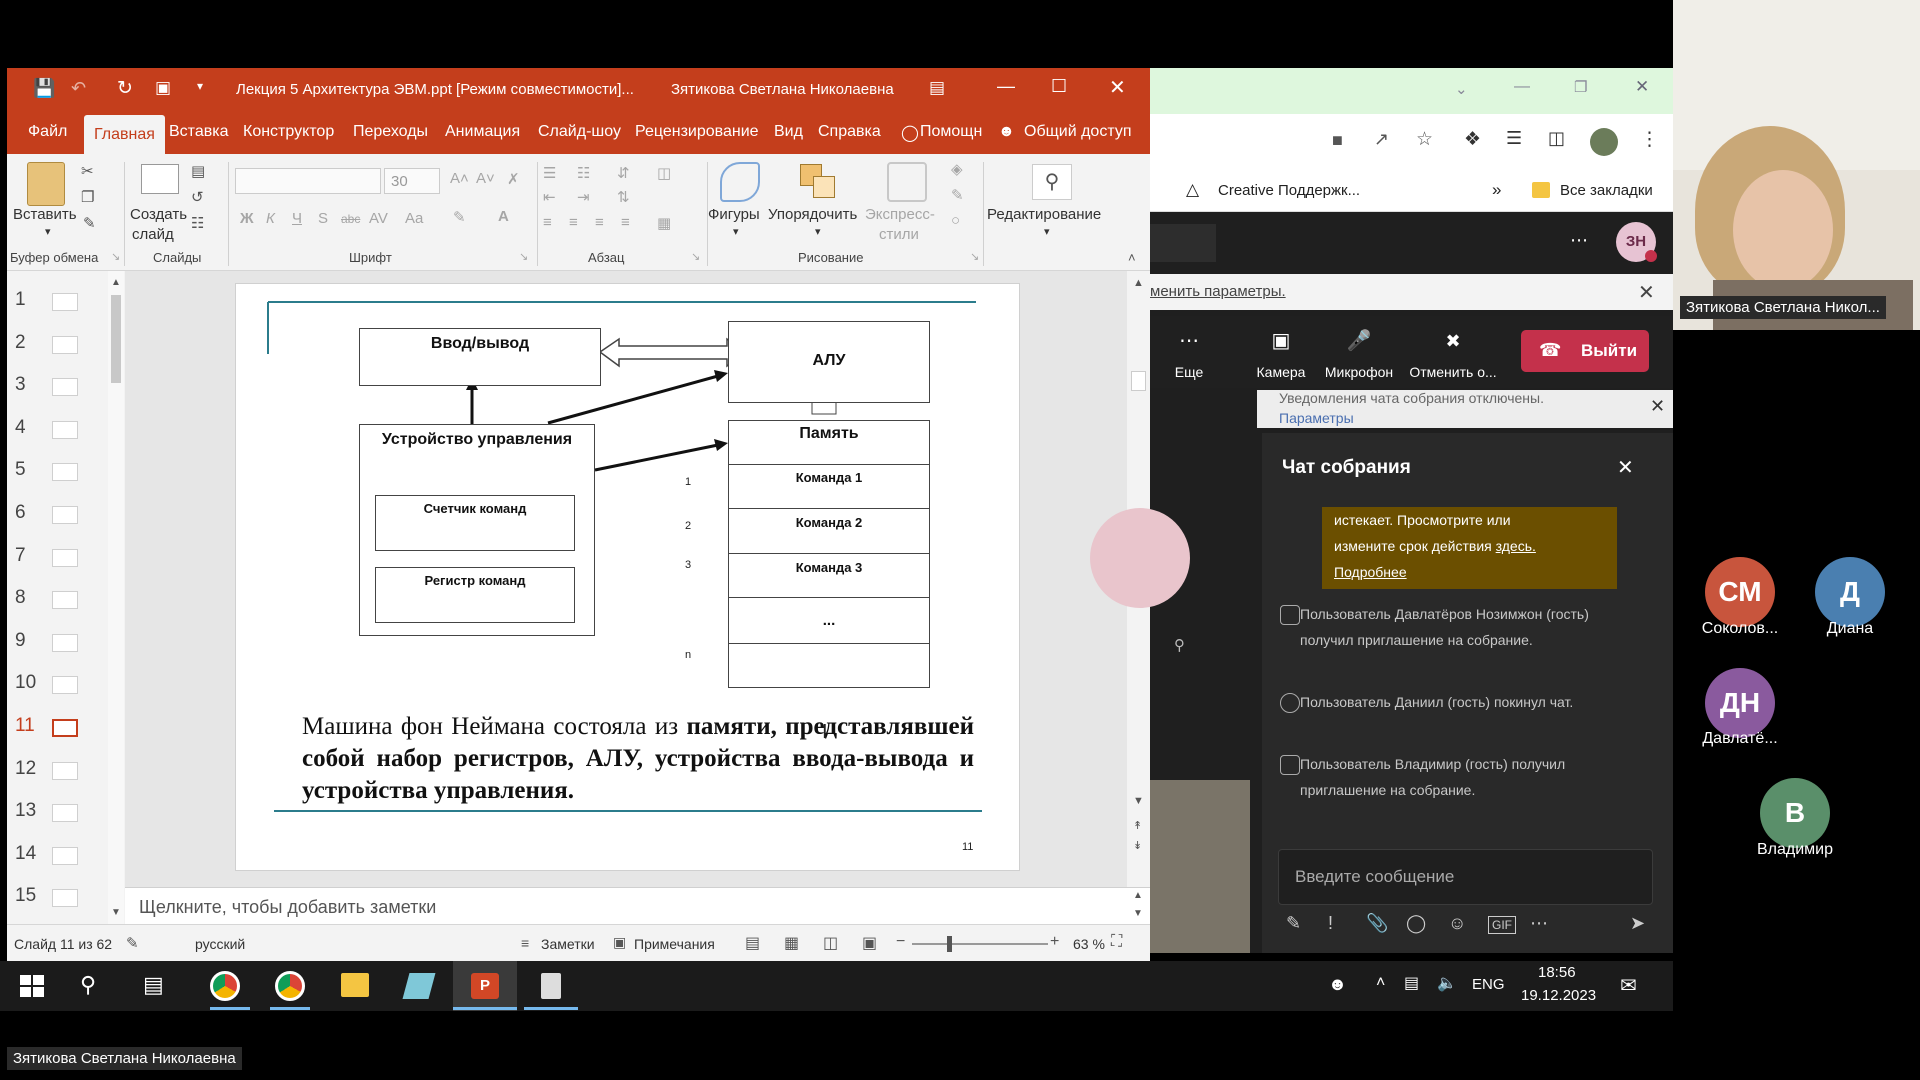 This screenshot has width=1920, height=1080. What do you see at coordinates (350, 219) in the screenshot?
I see `strikethrough-button: abc` at bounding box center [350, 219].